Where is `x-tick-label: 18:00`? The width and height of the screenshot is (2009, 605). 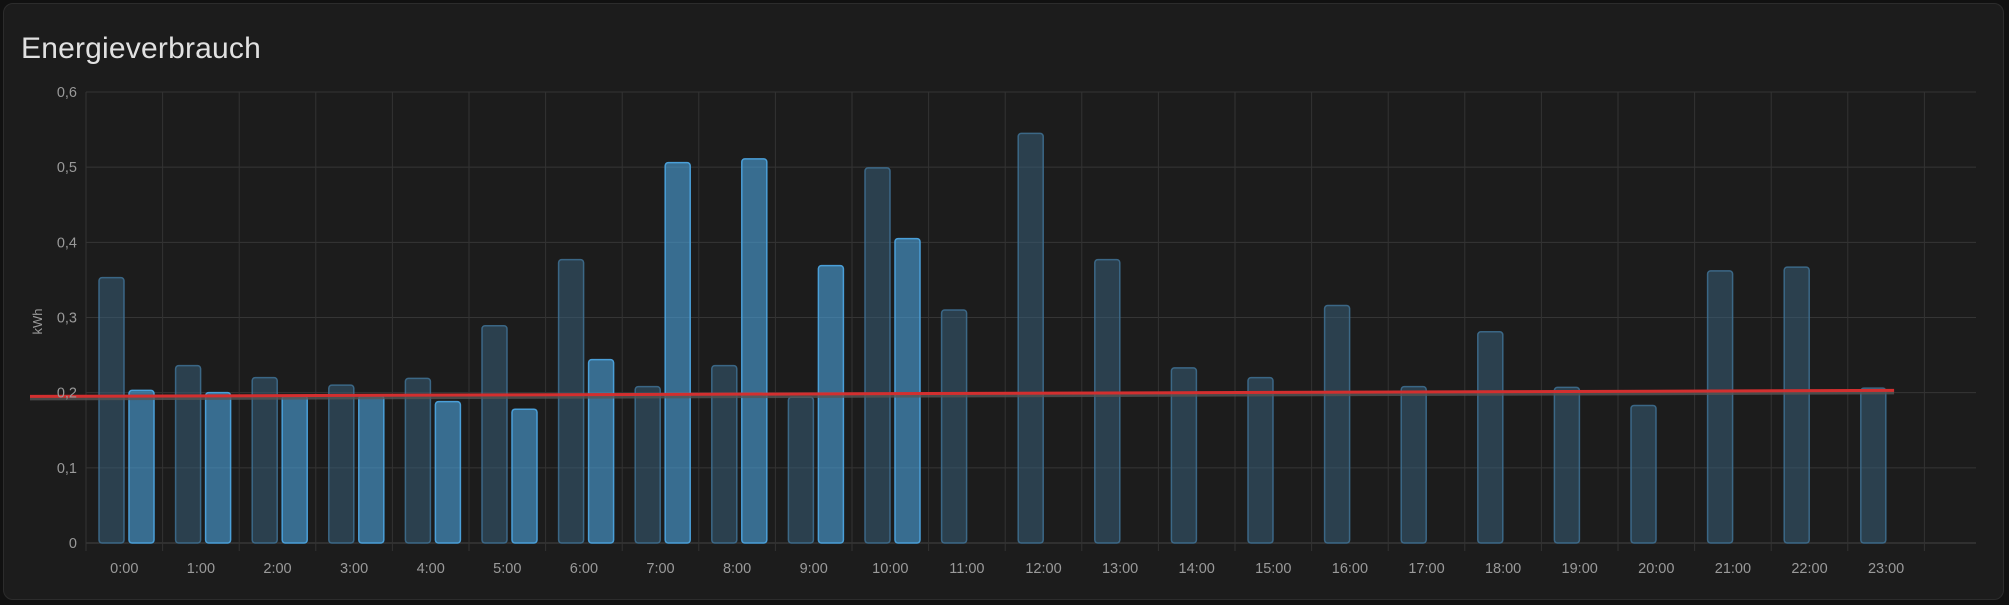 x-tick-label: 18:00 is located at coordinates (1503, 569).